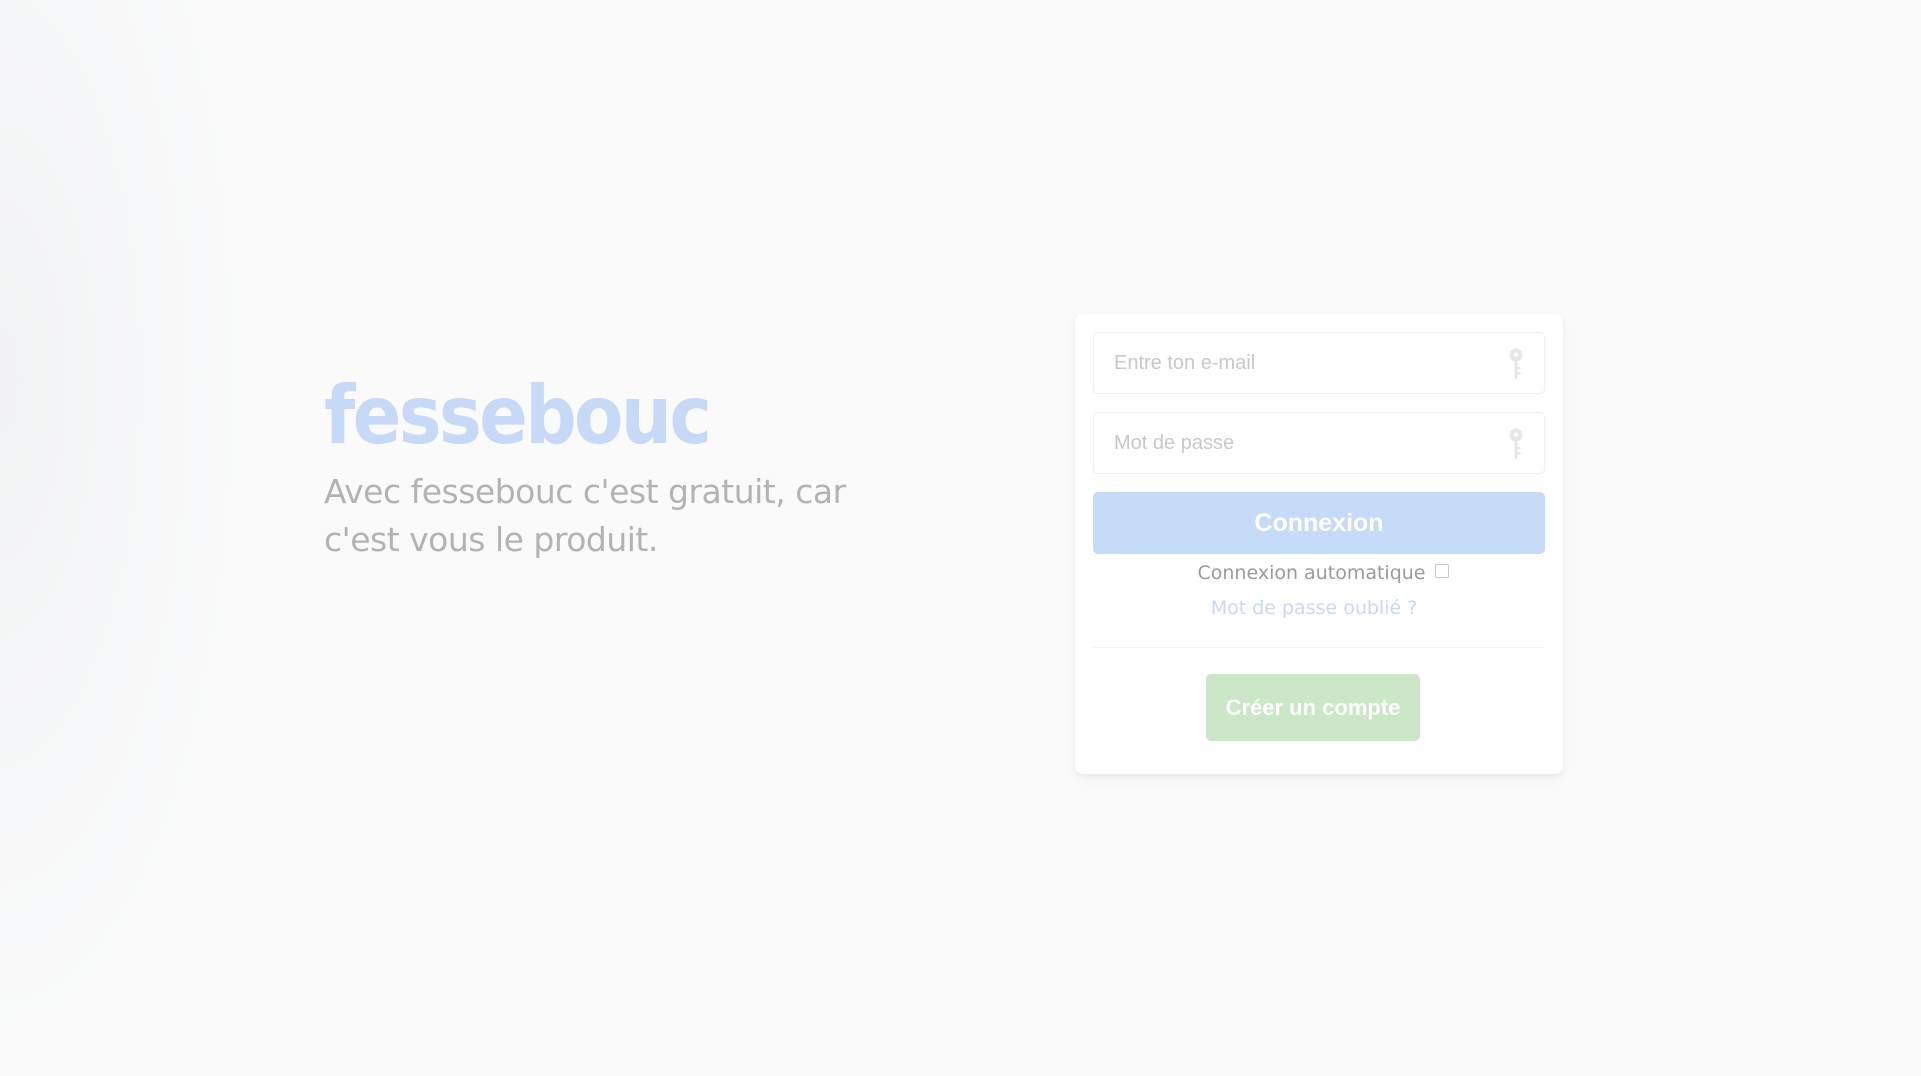  Describe the element at coordinates (1319, 523) in the screenshot. I see `login-button: Connexion` at that location.